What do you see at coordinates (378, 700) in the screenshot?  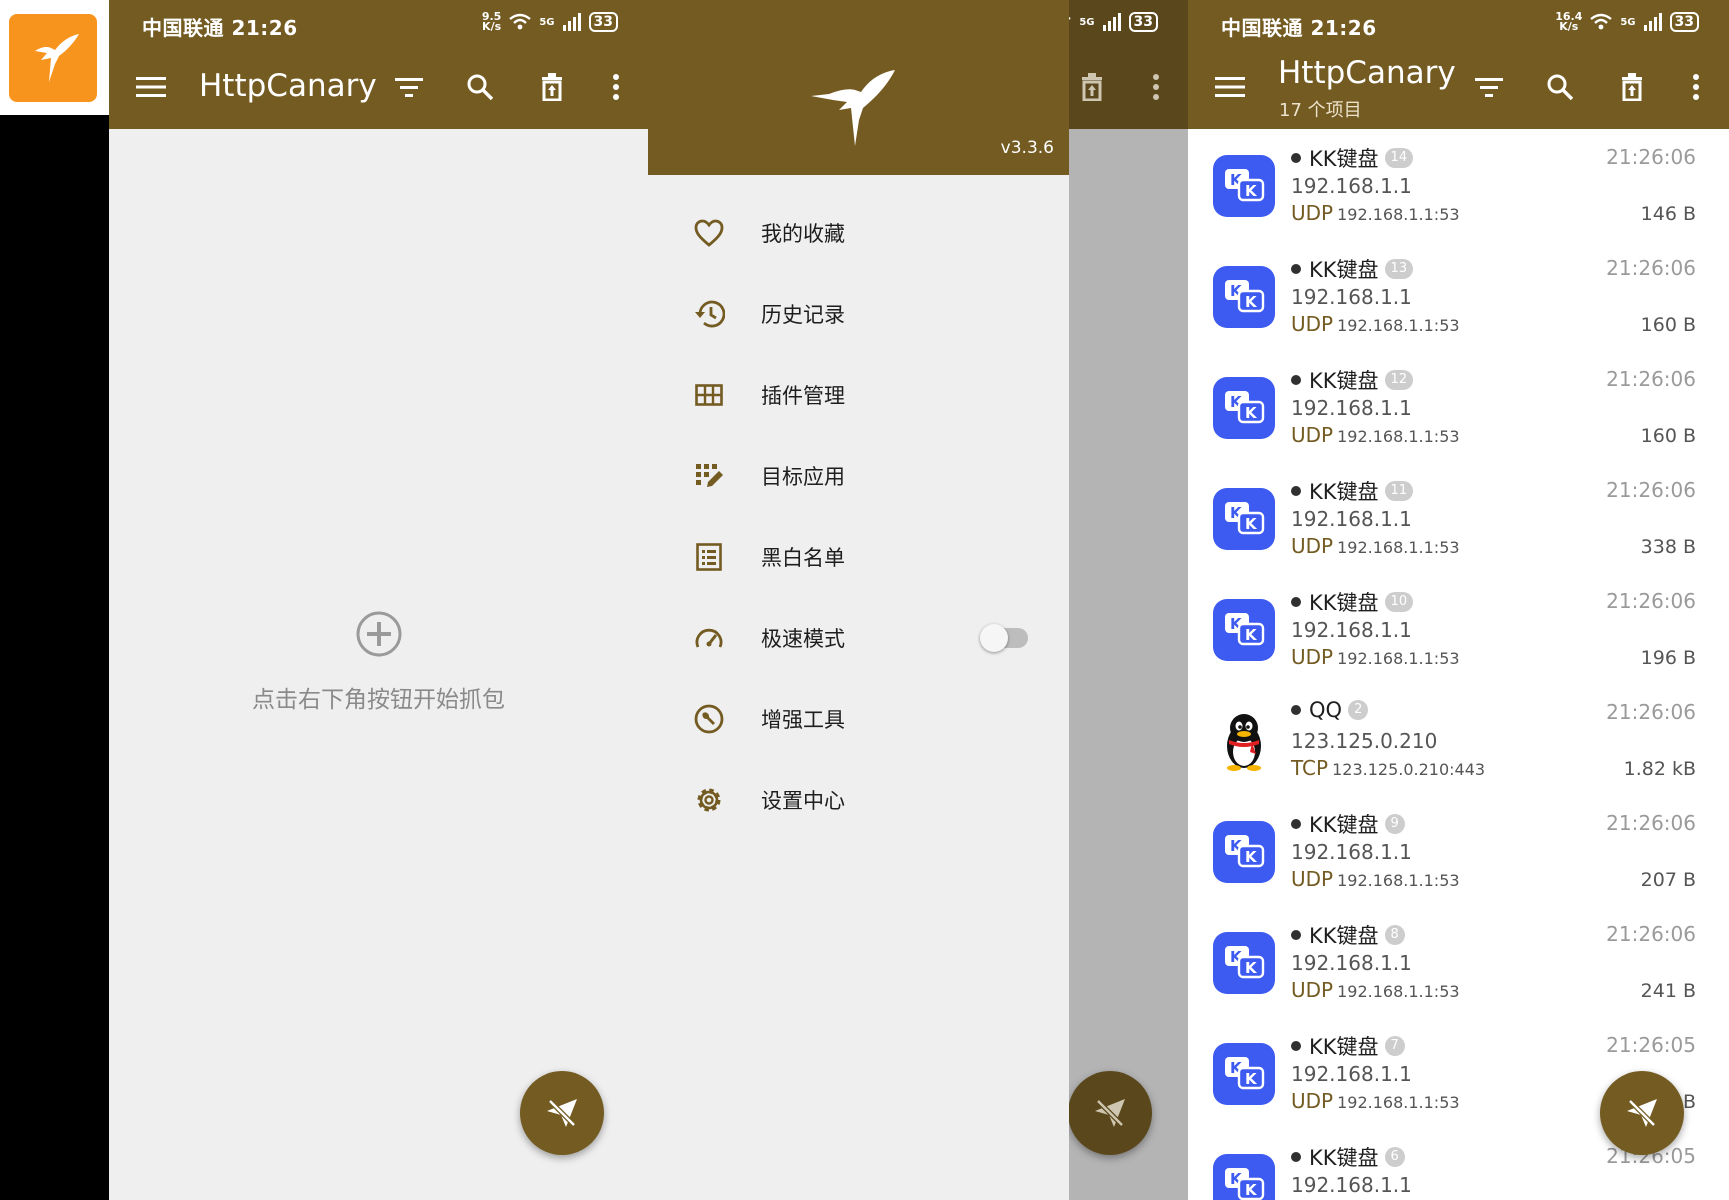 I see `empty-hint: 点击右下角按钮开始抓包` at bounding box center [378, 700].